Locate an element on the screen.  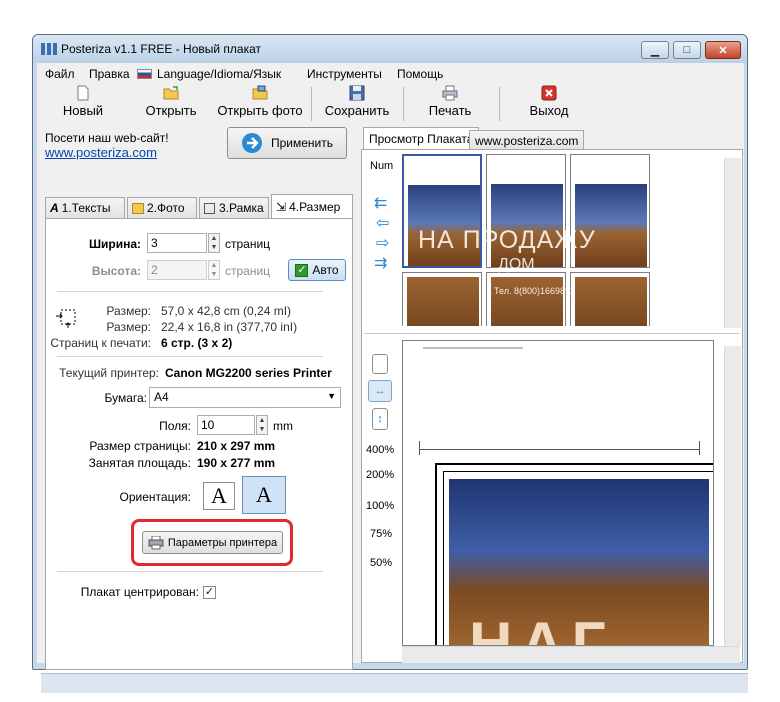
menu-tools: Инструменты is located at coordinates (344, 74).